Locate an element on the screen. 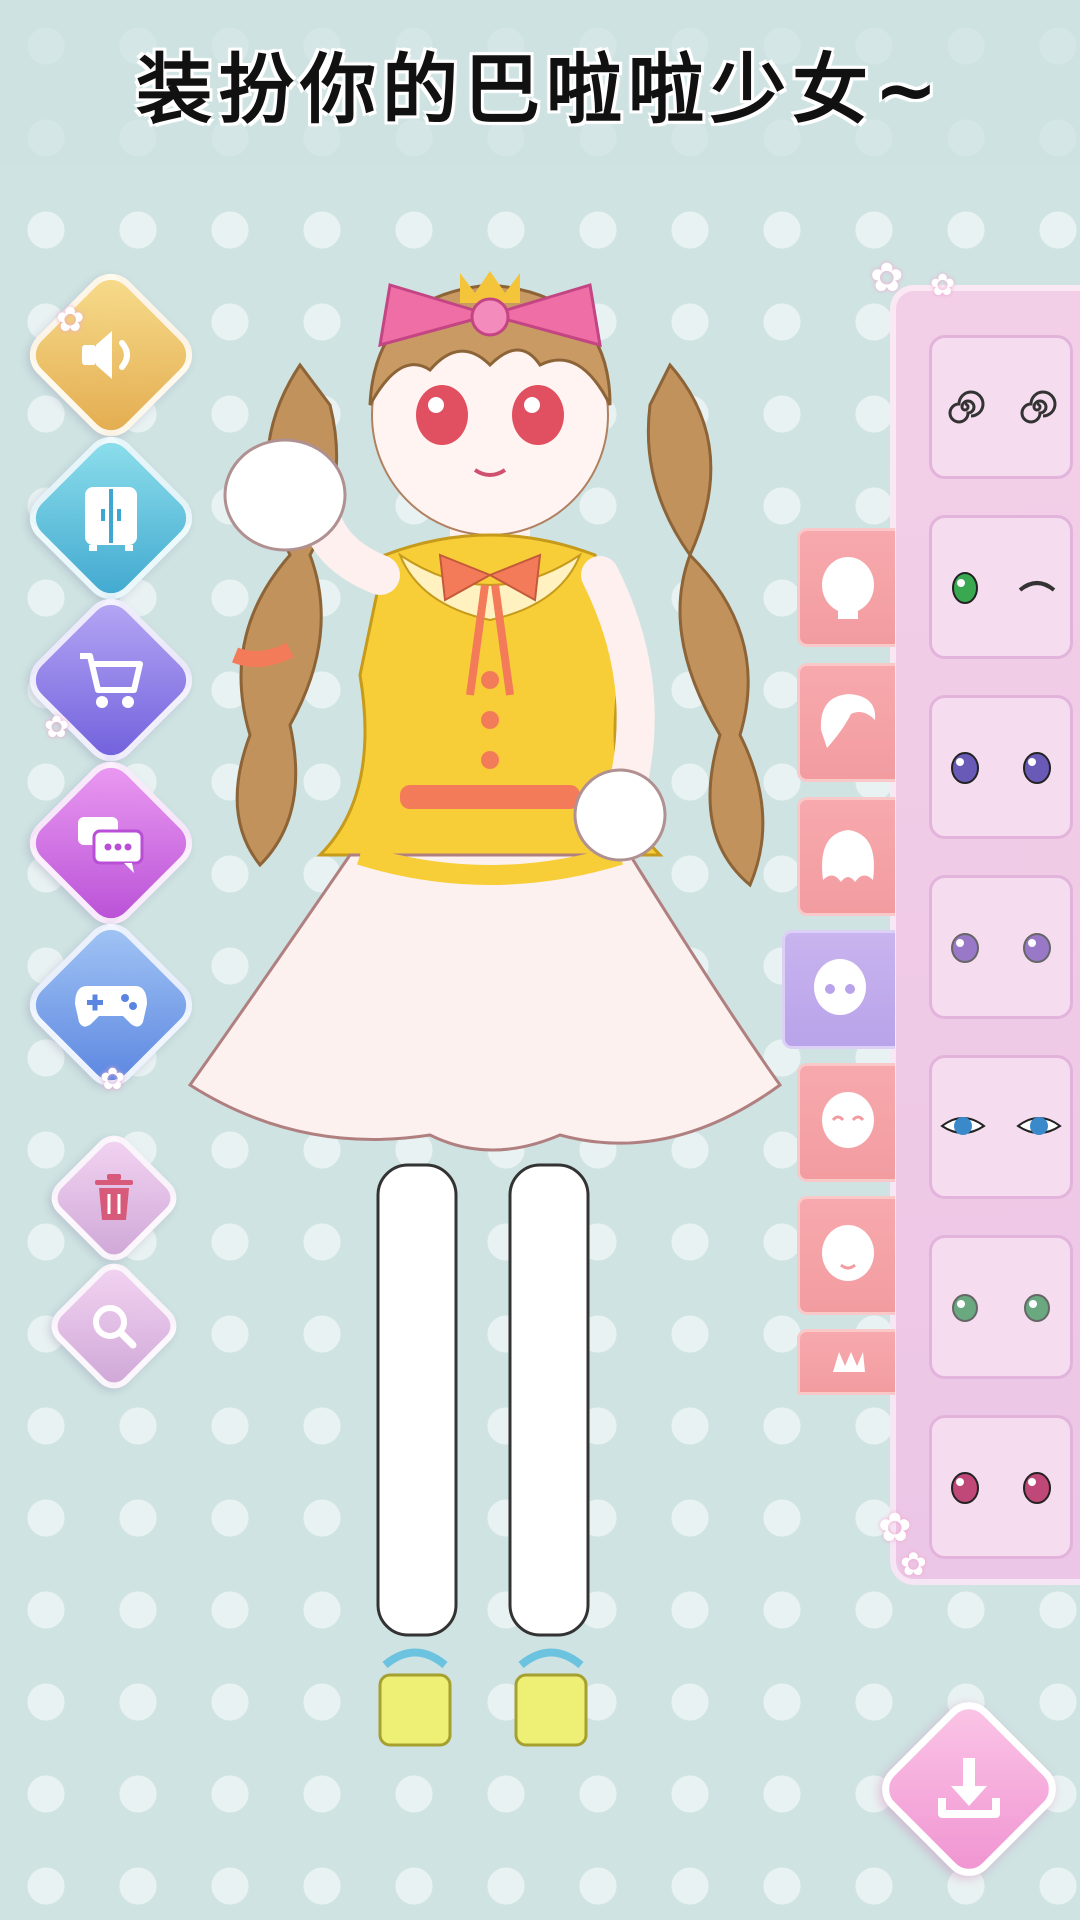 The height and width of the screenshot is (1920, 1080). chat-icon is located at coordinates (111, 843).